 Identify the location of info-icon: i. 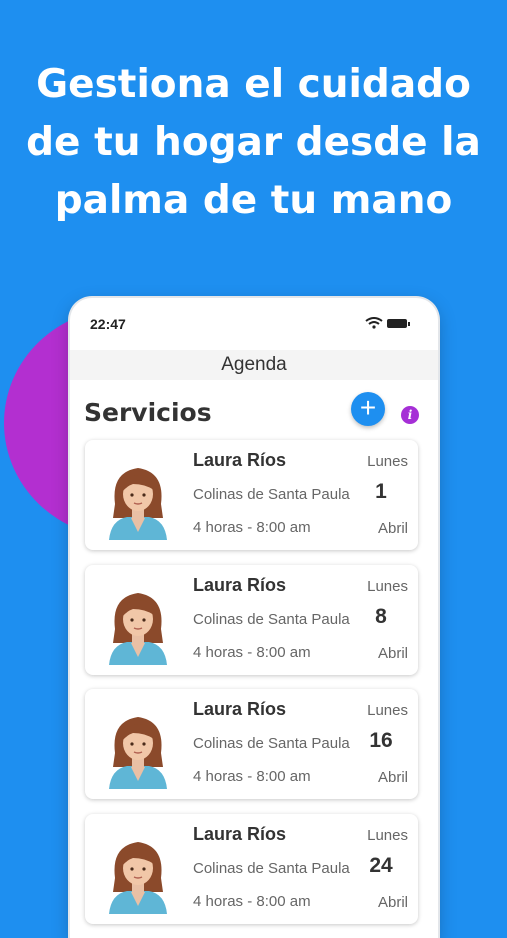
(410, 415).